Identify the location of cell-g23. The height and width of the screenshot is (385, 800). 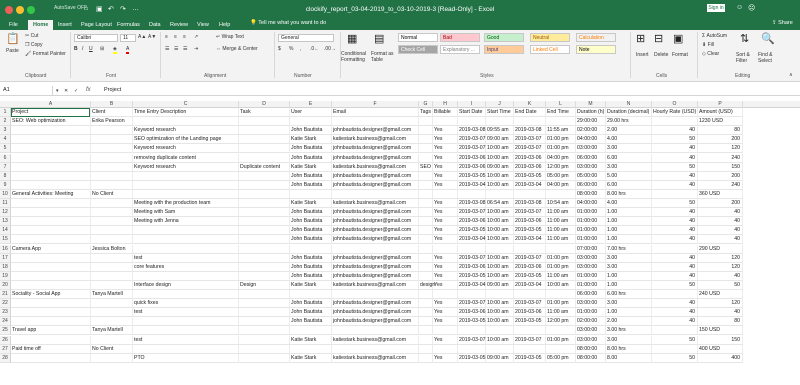
(426, 313).